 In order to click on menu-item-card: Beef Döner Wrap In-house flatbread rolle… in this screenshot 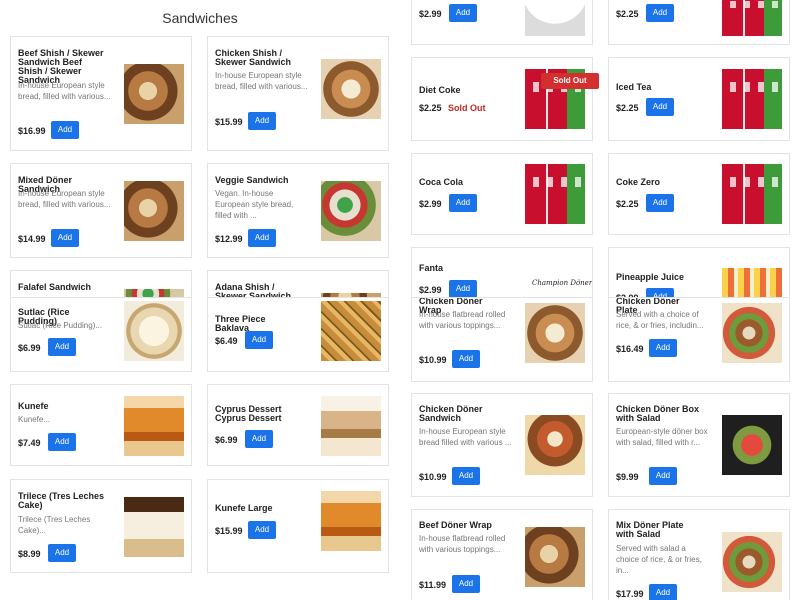, I will do `click(502, 554)`.